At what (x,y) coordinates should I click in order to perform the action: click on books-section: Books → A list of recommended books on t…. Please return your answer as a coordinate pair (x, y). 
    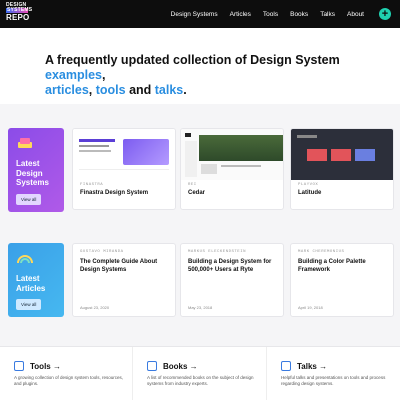
    Looking at the image, I should click on (197, 373).